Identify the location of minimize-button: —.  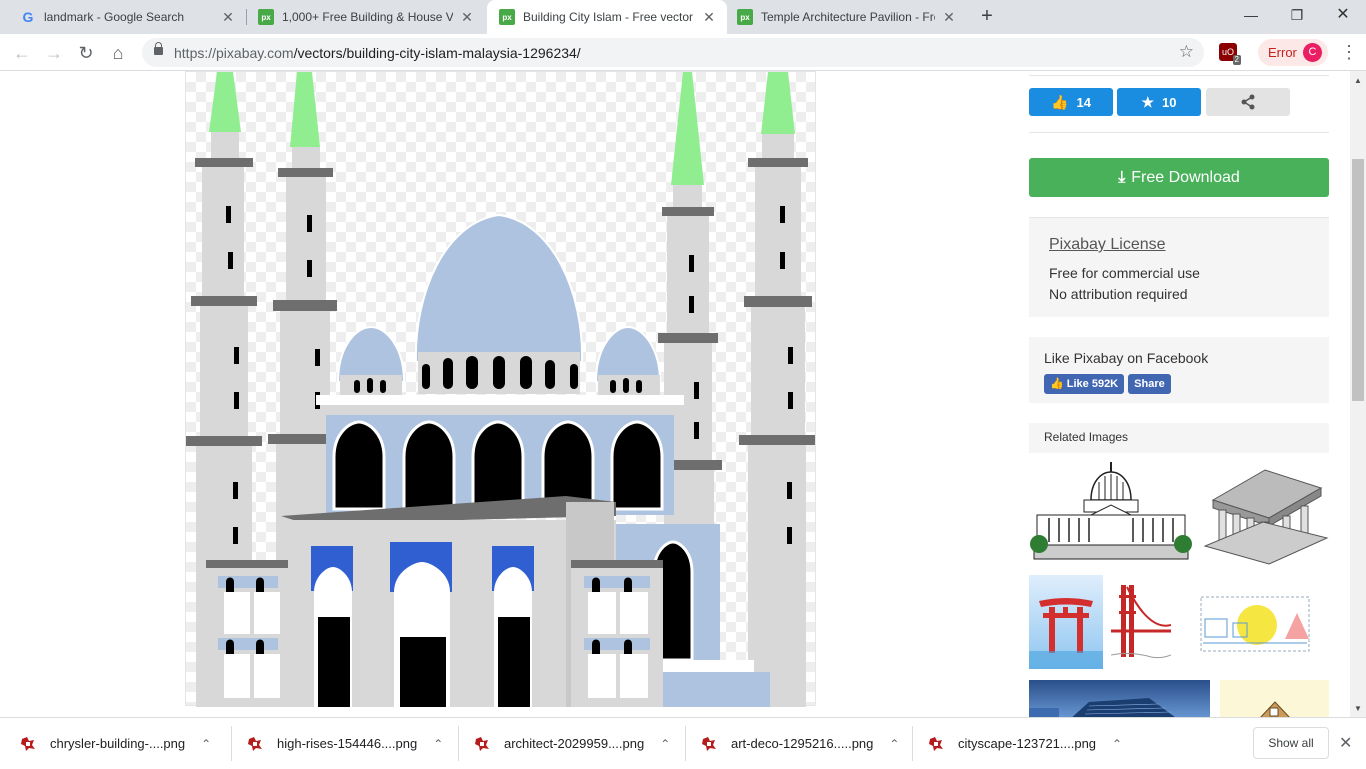
(1251, 15).